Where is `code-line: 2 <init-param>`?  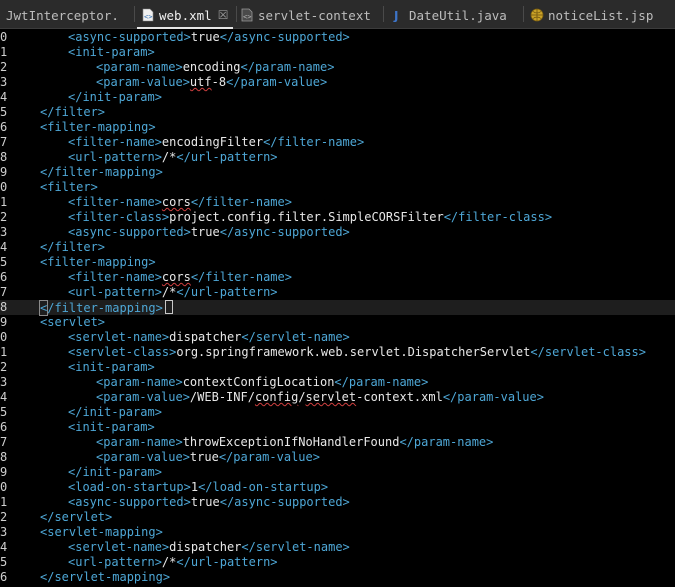 code-line: 2 <init-param> is located at coordinates (337, 367).